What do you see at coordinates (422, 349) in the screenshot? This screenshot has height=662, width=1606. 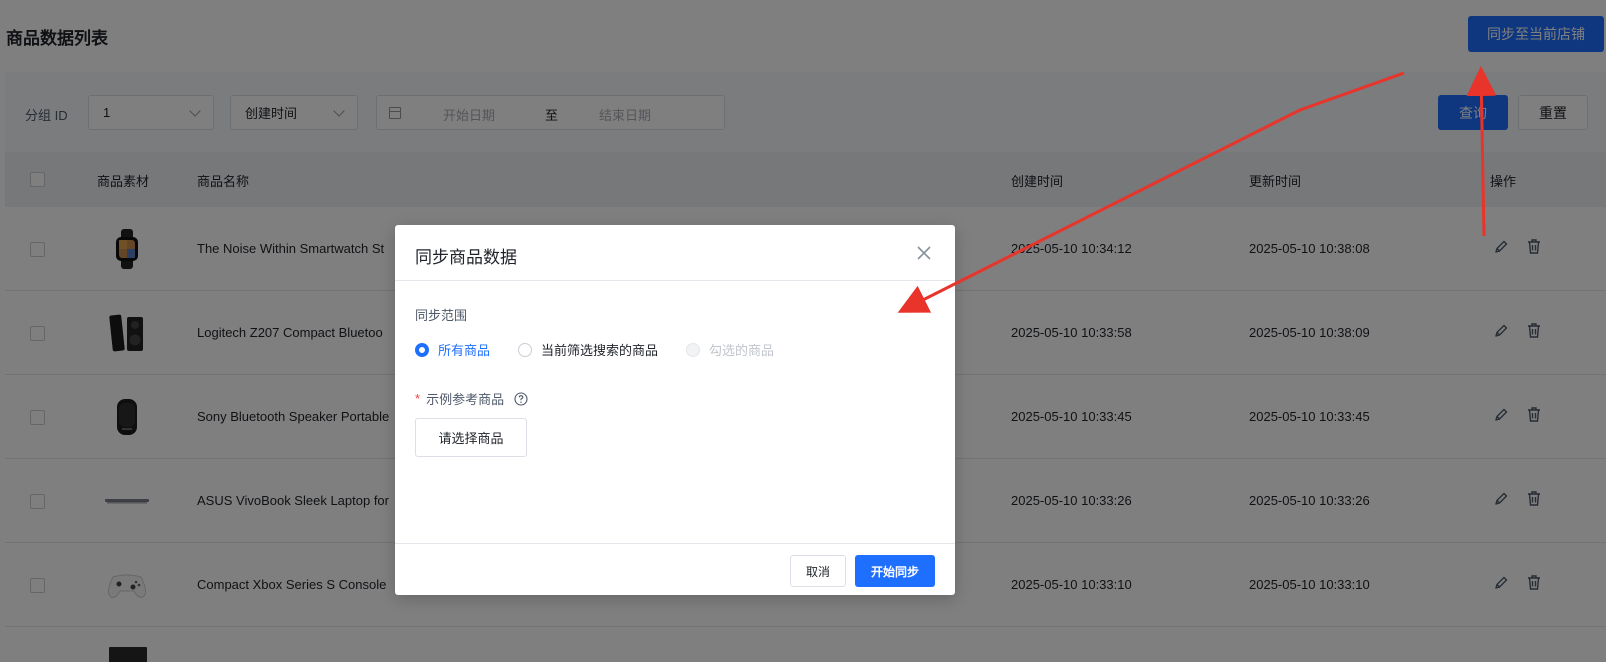 I see `radio-checked` at bounding box center [422, 349].